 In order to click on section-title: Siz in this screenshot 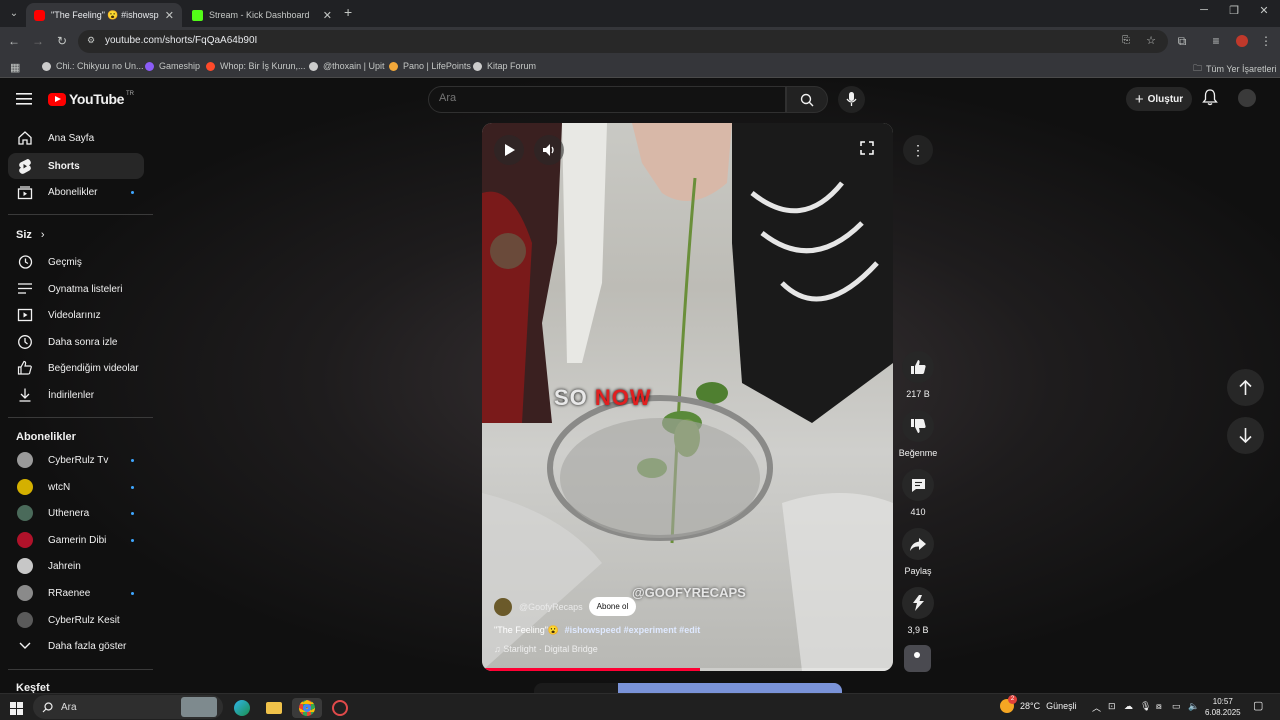, I will do `click(24, 235)`.